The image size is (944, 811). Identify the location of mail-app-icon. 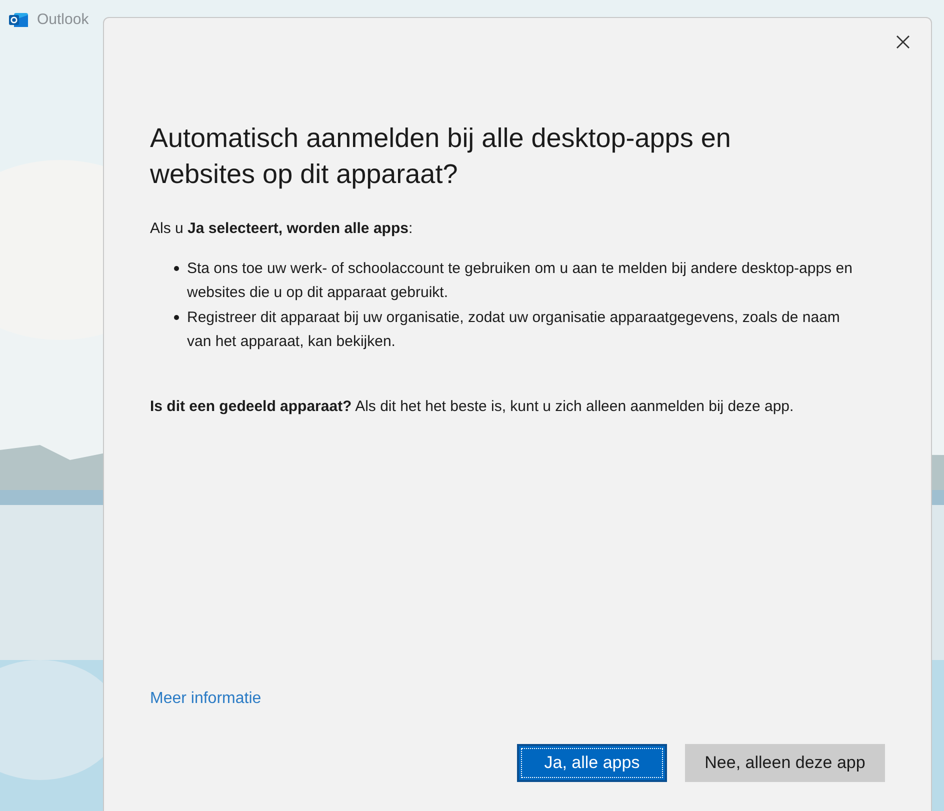
(19, 20).